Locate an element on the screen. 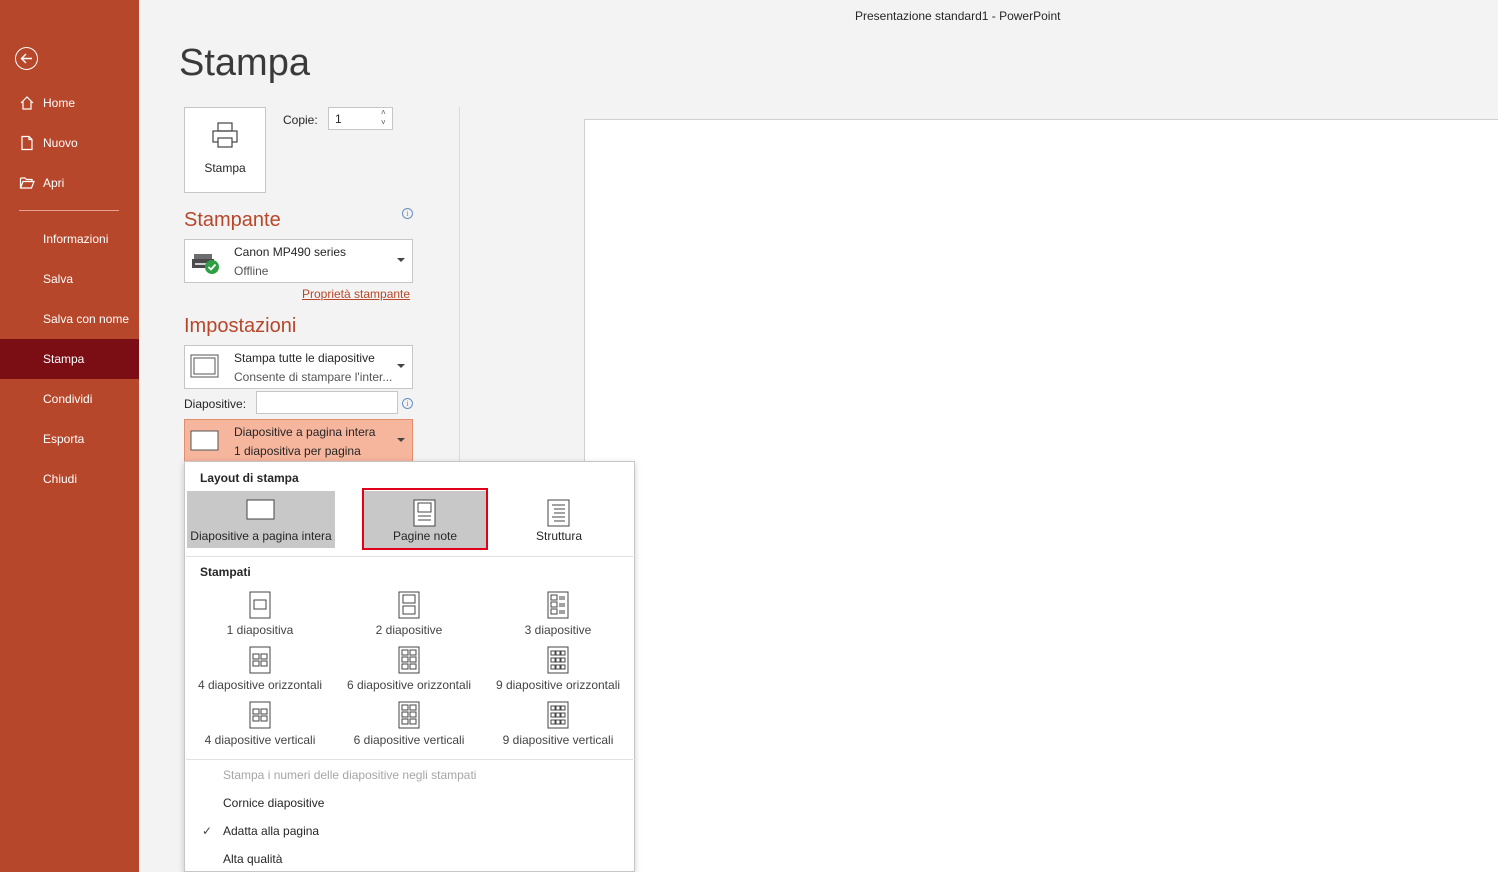 Image resolution: width=1498 pixels, height=872 pixels. handout-label: 9 diapositive orizzontali is located at coordinates (558, 685).